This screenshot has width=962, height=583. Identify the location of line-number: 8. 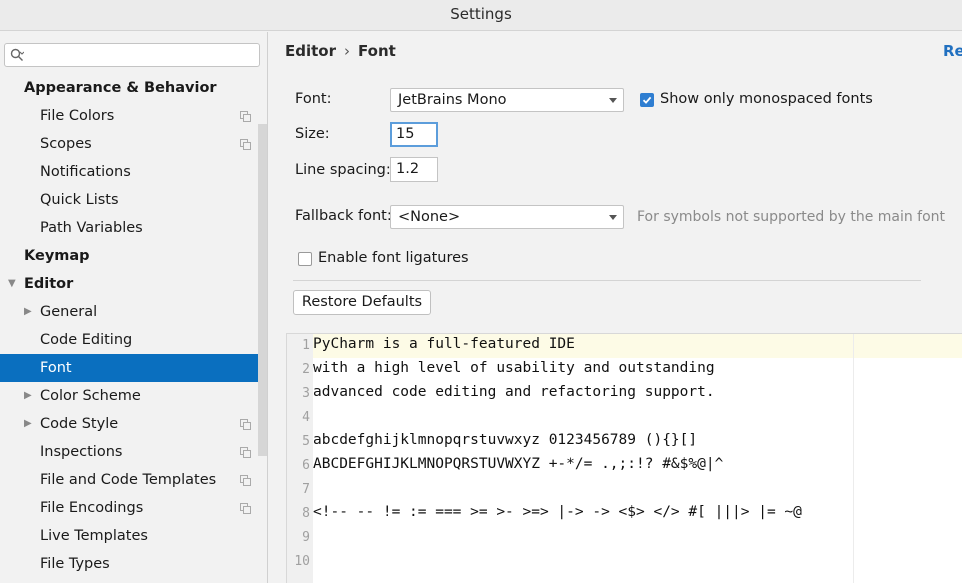
(306, 513).